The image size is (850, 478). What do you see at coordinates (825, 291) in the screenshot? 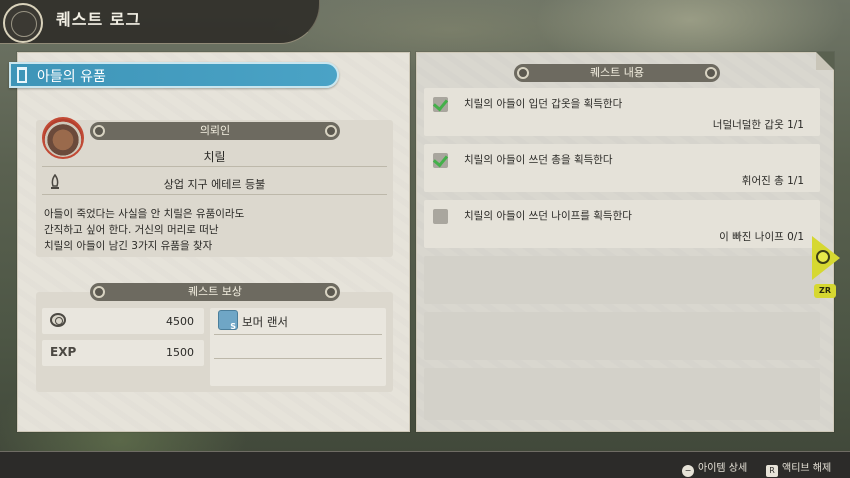
I see `zr-button-icon: ZR` at bounding box center [825, 291].